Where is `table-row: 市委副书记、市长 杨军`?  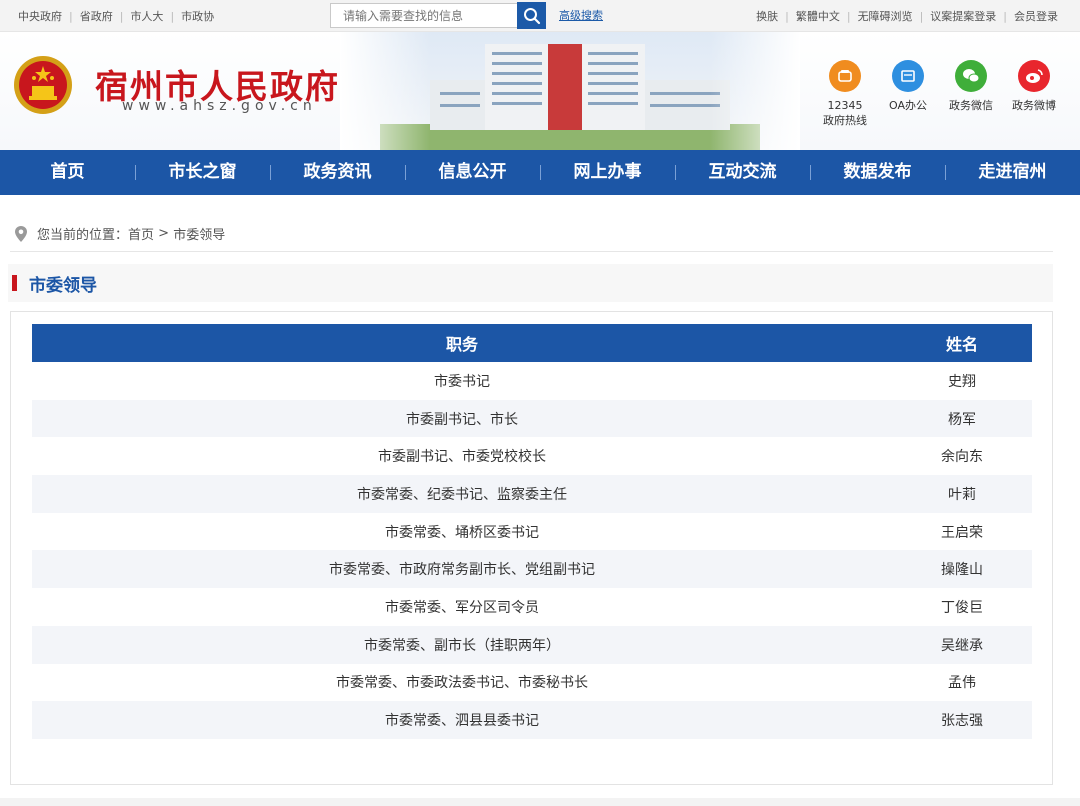
table-row: 市委副书记、市长 杨军 is located at coordinates (532, 418).